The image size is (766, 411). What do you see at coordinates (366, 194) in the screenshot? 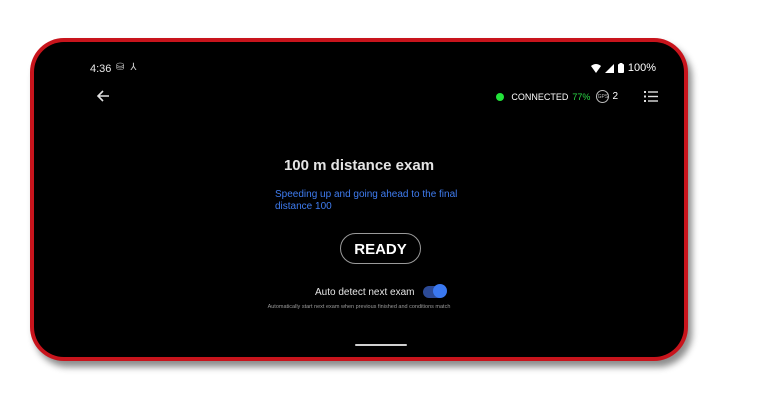
I see `description-line: Speeding up and going ahead to the final` at bounding box center [366, 194].